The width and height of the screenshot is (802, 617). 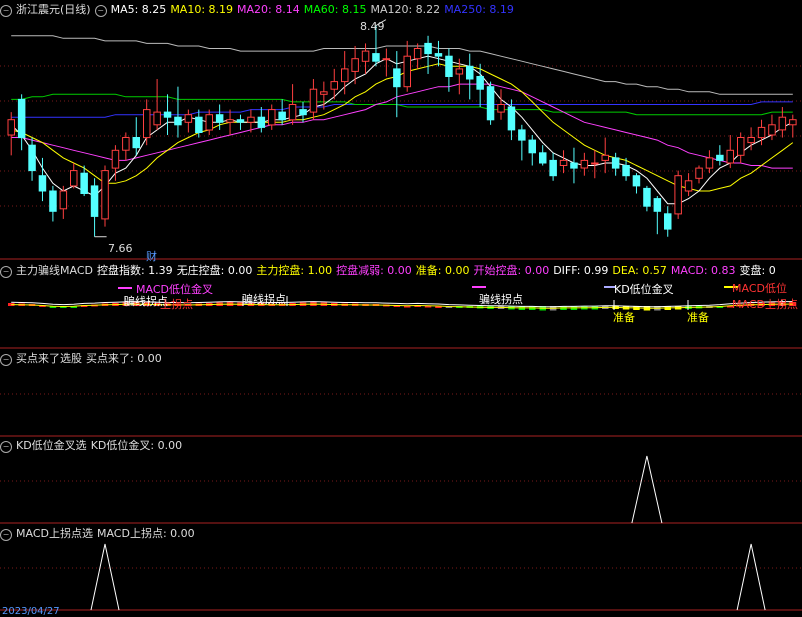 I want to click on bottom-date: 2023/04/27, so click(x=31, y=611).